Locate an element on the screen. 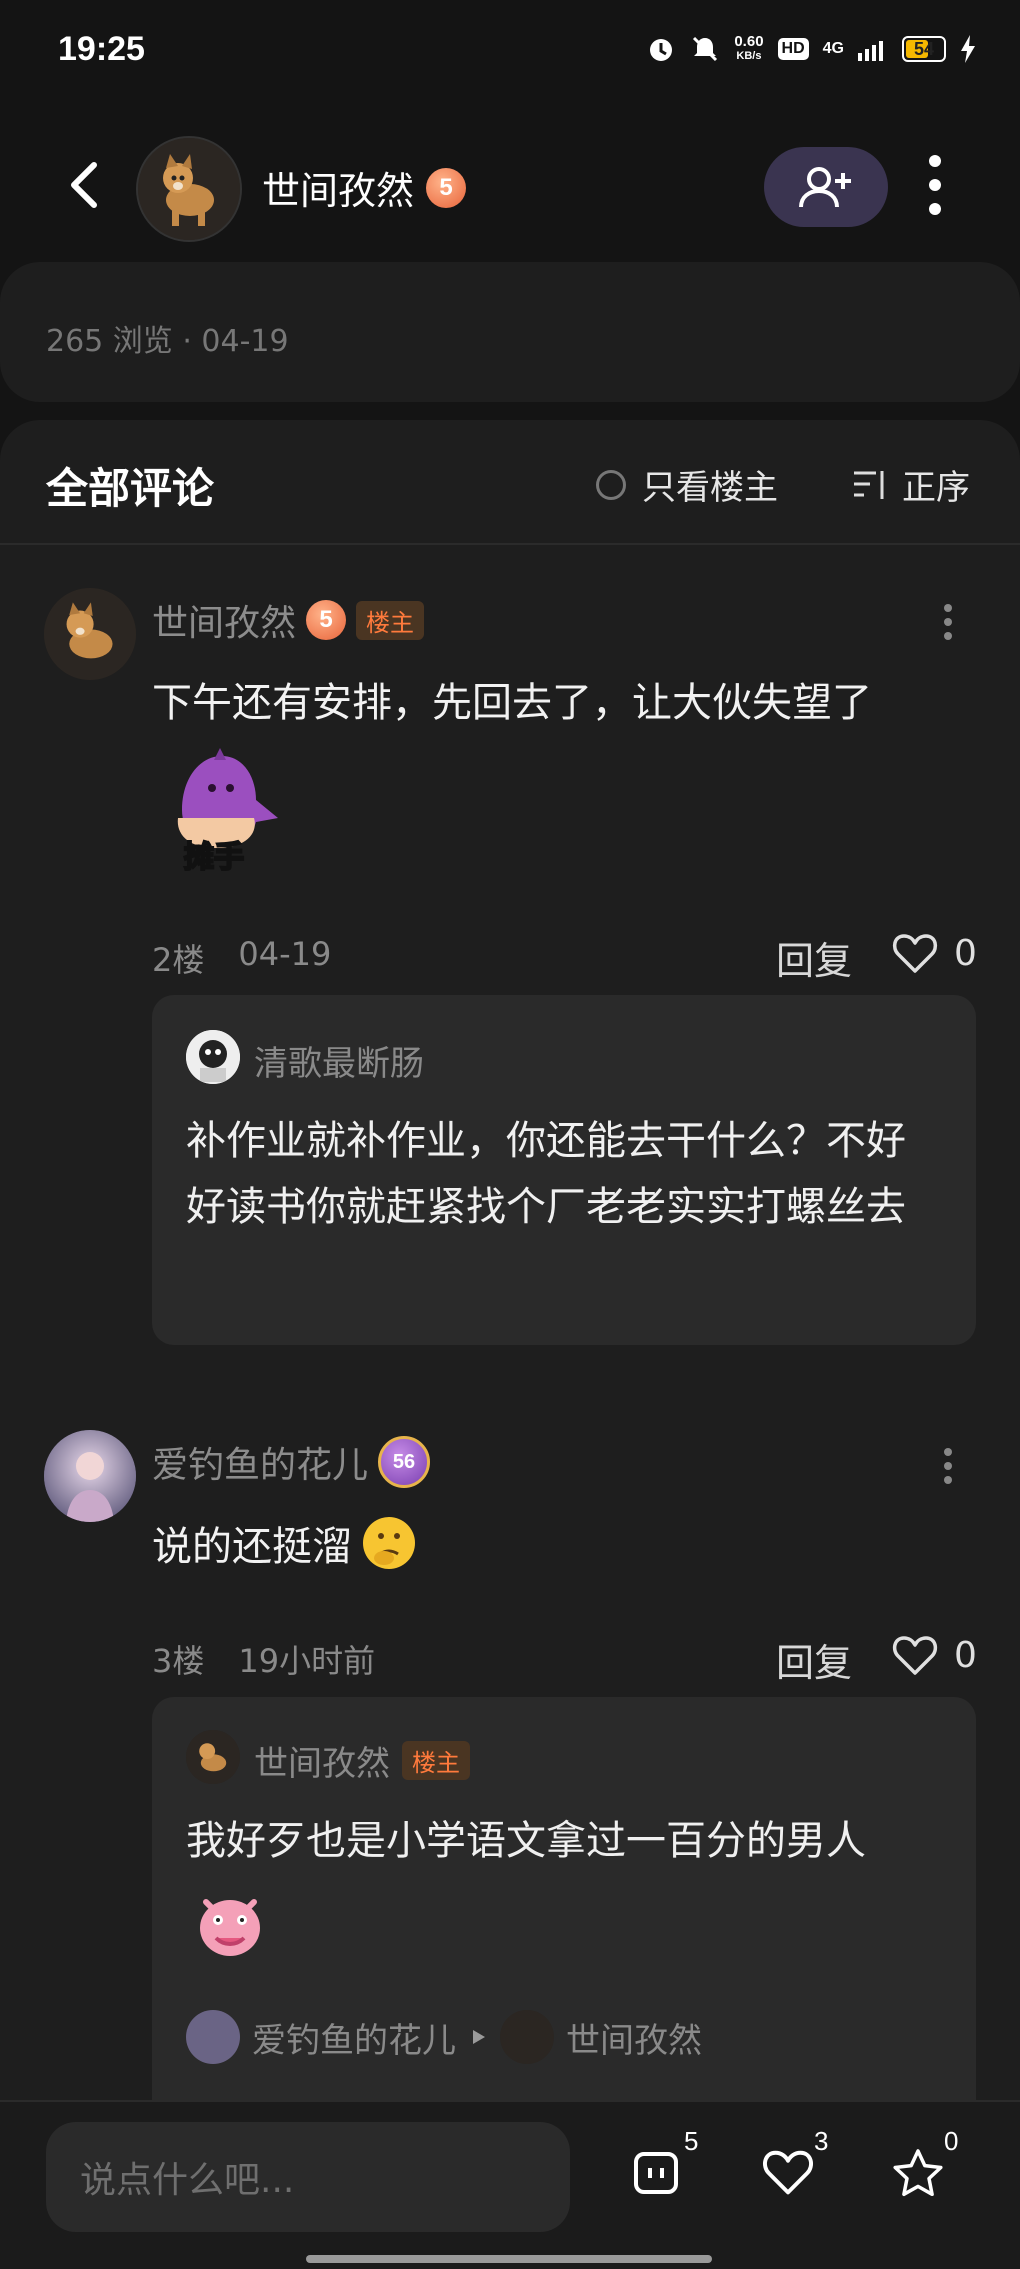 This screenshot has width=1020, height=2269. sort-label: 正序 is located at coordinates (936, 488).